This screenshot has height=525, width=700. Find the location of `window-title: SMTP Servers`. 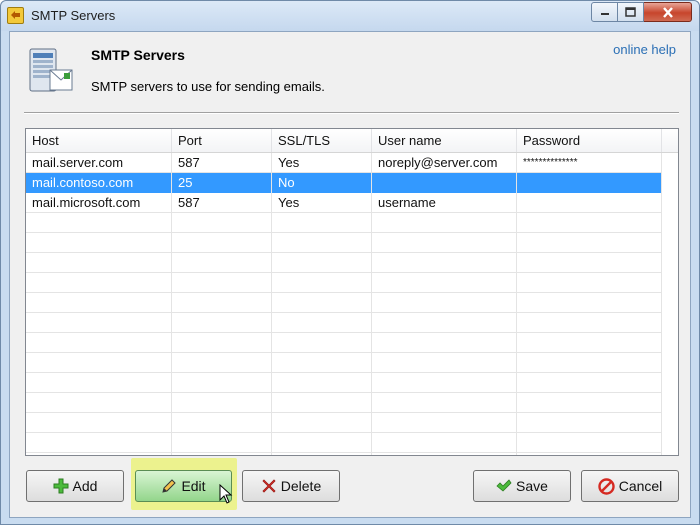

window-title: SMTP Servers is located at coordinates (73, 15).